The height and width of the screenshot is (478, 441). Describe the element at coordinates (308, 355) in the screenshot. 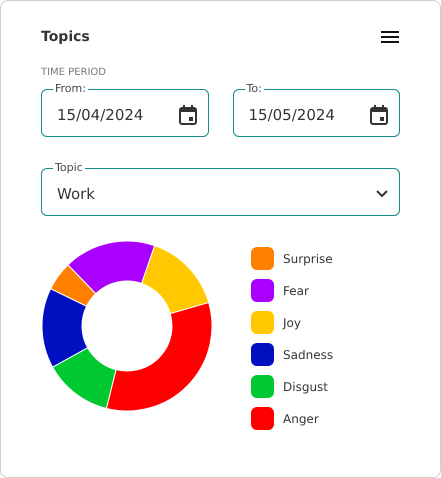

I see `legend-label: Sadness` at that location.